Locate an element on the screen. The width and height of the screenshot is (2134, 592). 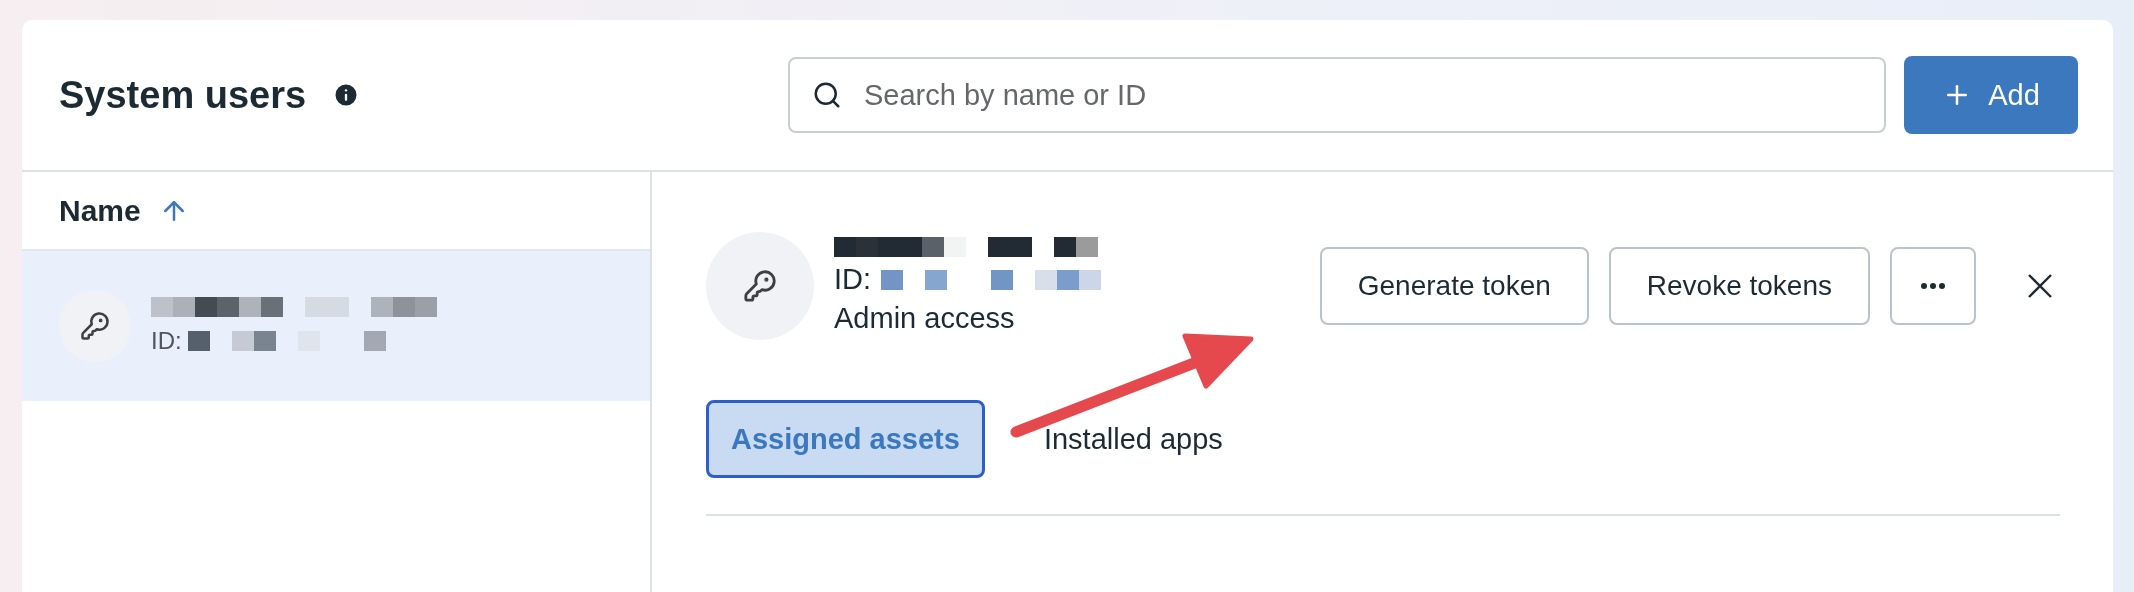
access-level: Admin access is located at coordinates (925, 318).